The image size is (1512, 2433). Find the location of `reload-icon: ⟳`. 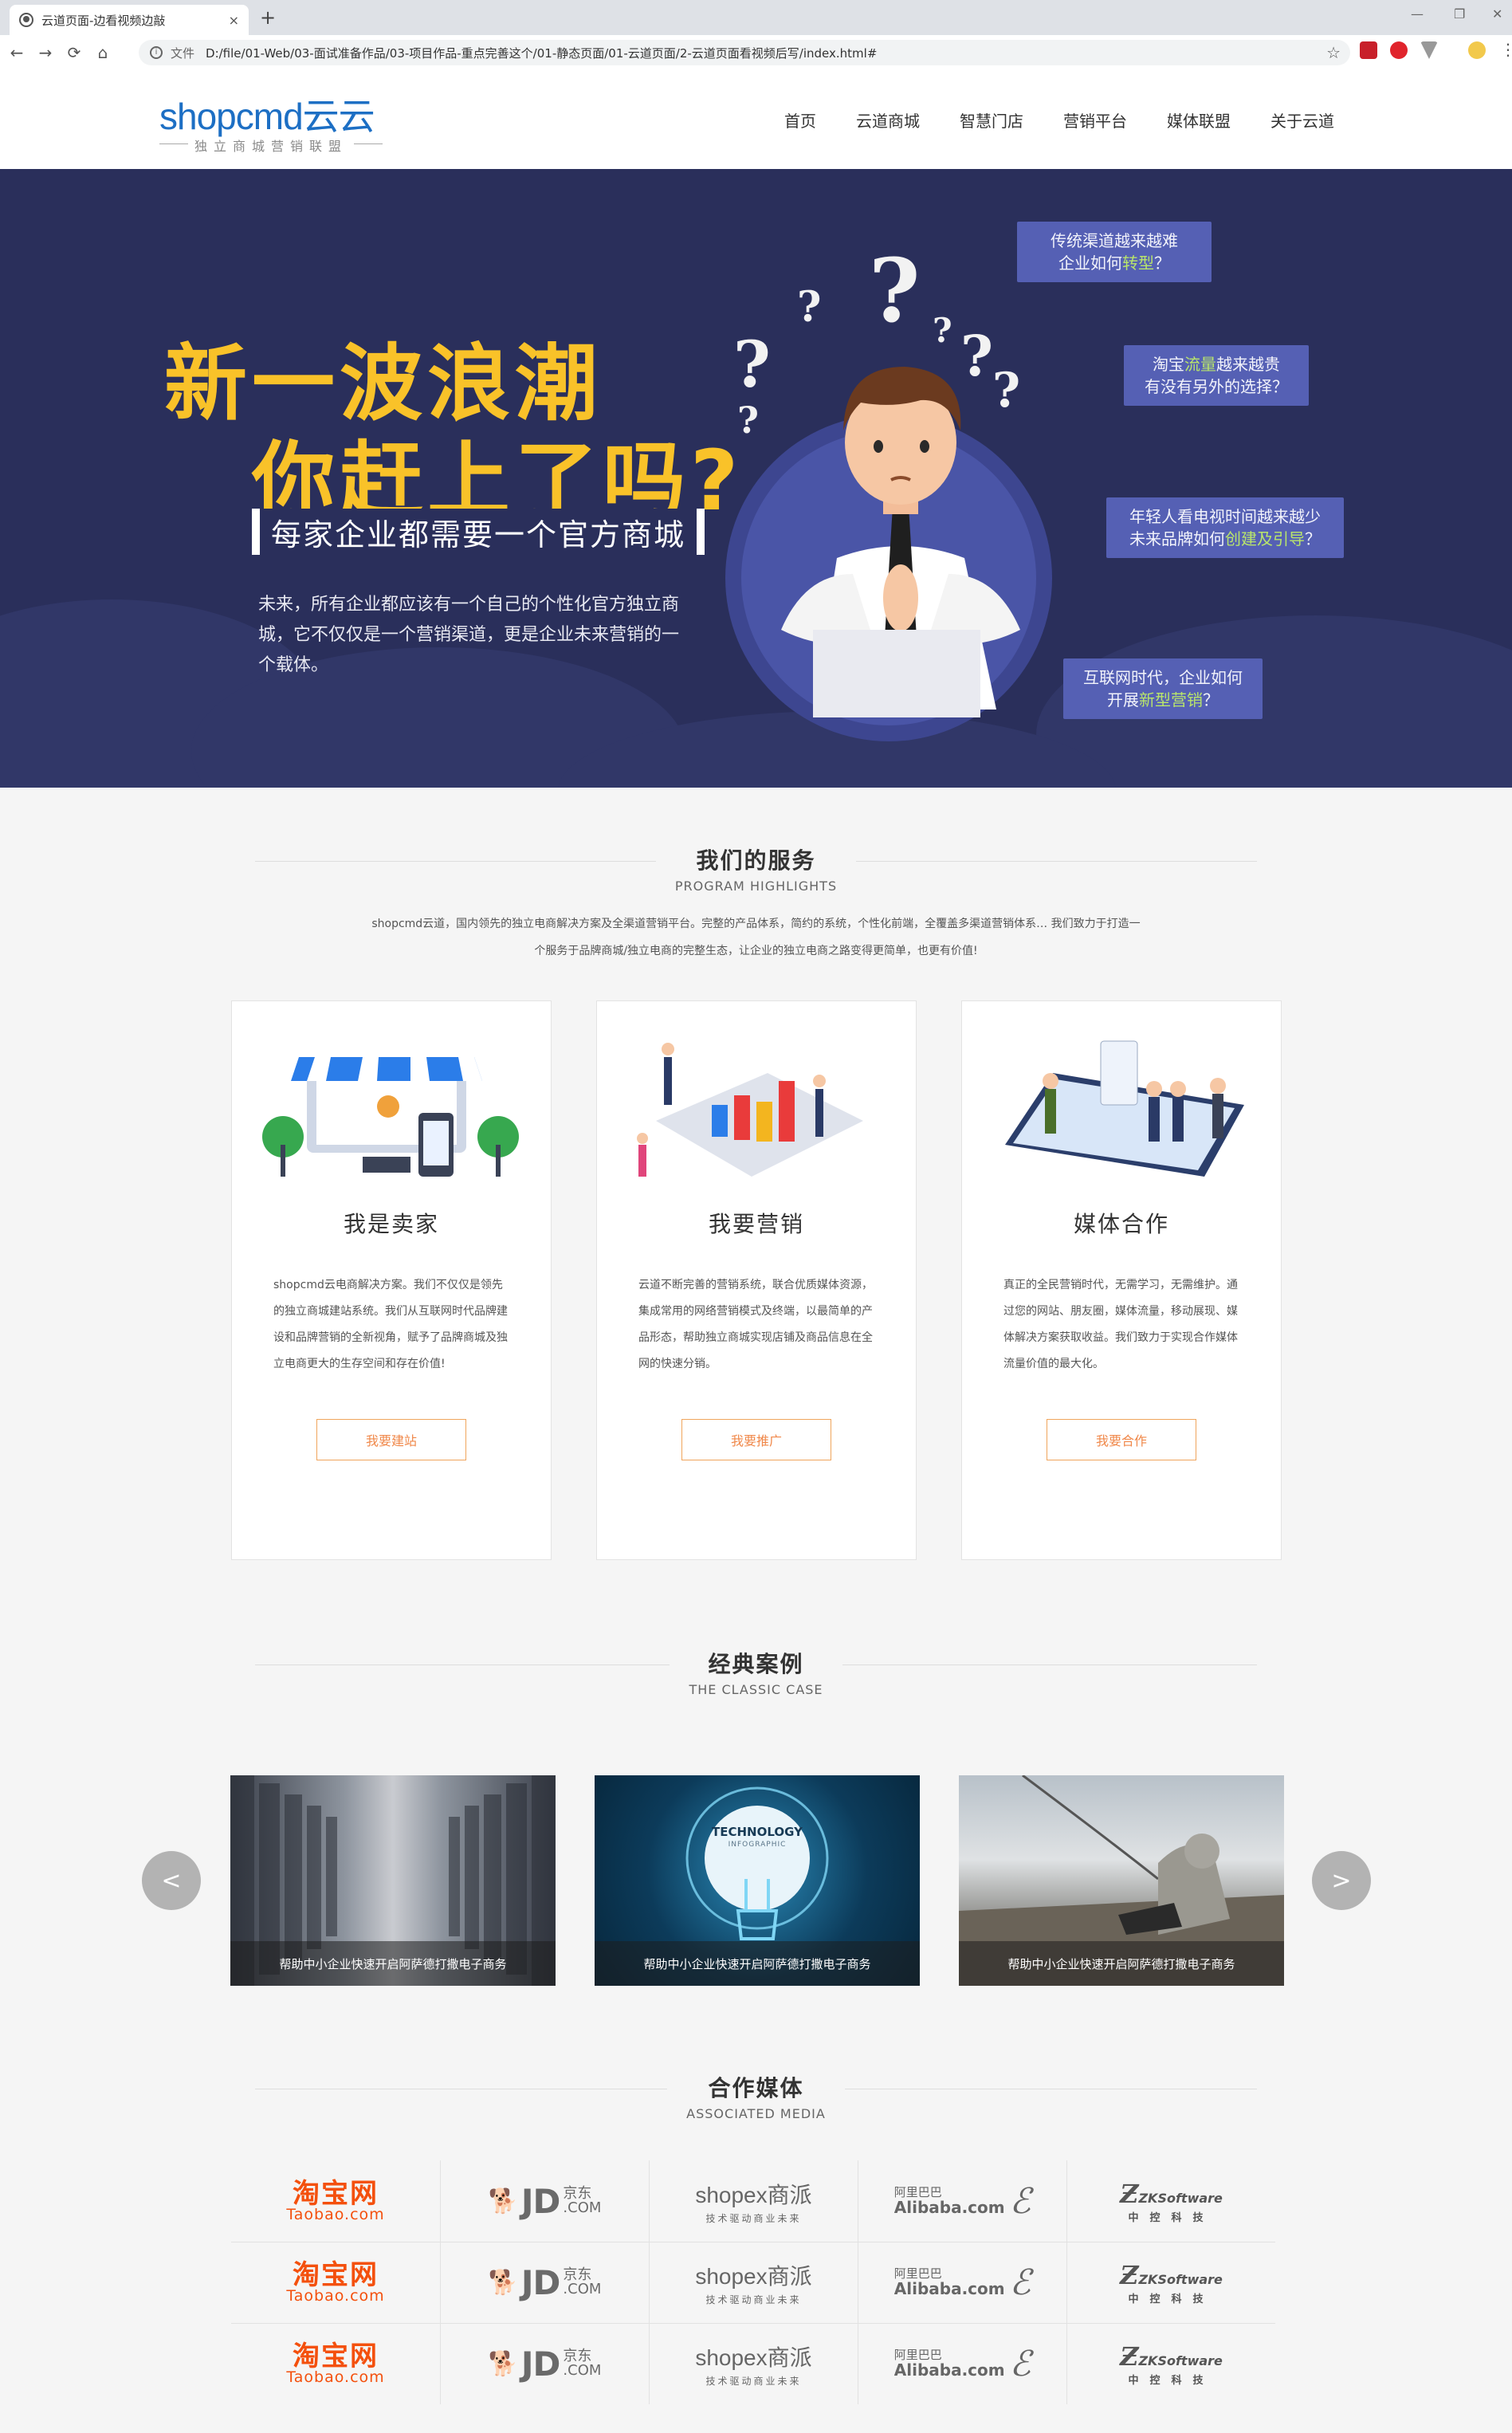

reload-icon: ⟳ is located at coordinates (74, 52).